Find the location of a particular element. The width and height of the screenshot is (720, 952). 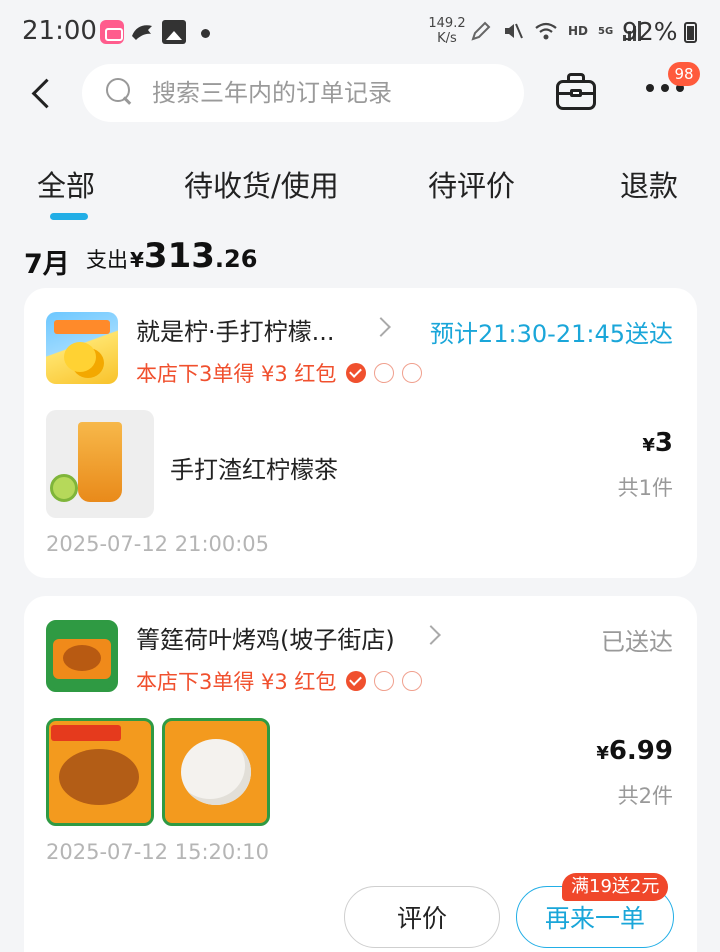

battery-percent: 92% is located at coordinates (650, 31).